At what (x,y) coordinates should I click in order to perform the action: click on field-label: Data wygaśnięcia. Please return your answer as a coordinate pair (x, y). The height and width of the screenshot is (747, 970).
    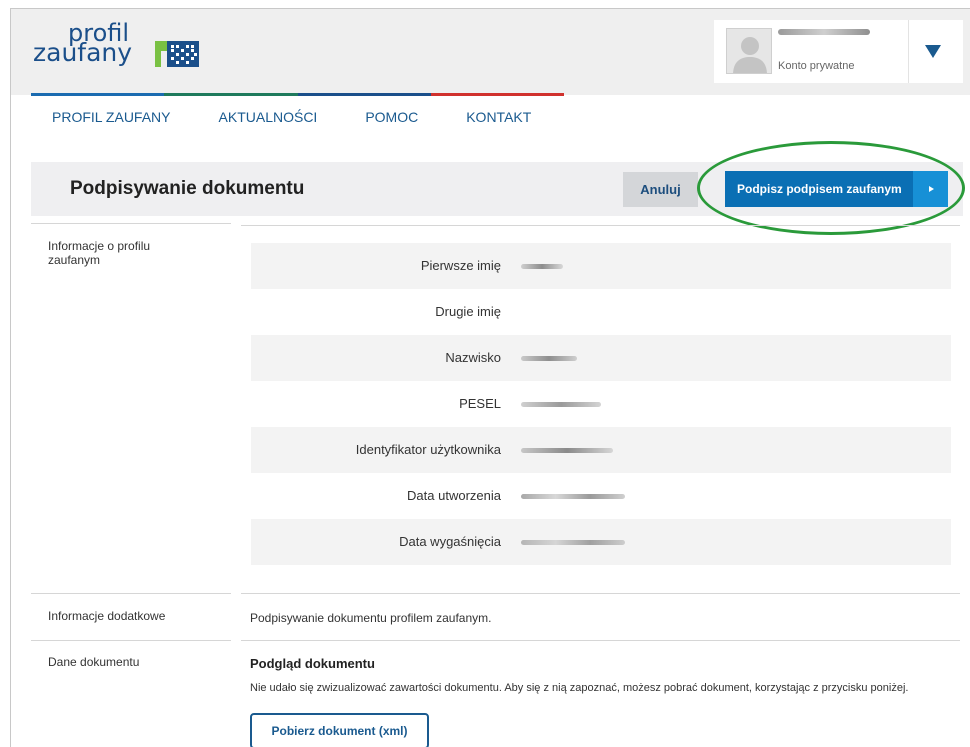
    Looking at the image, I should click on (450, 541).